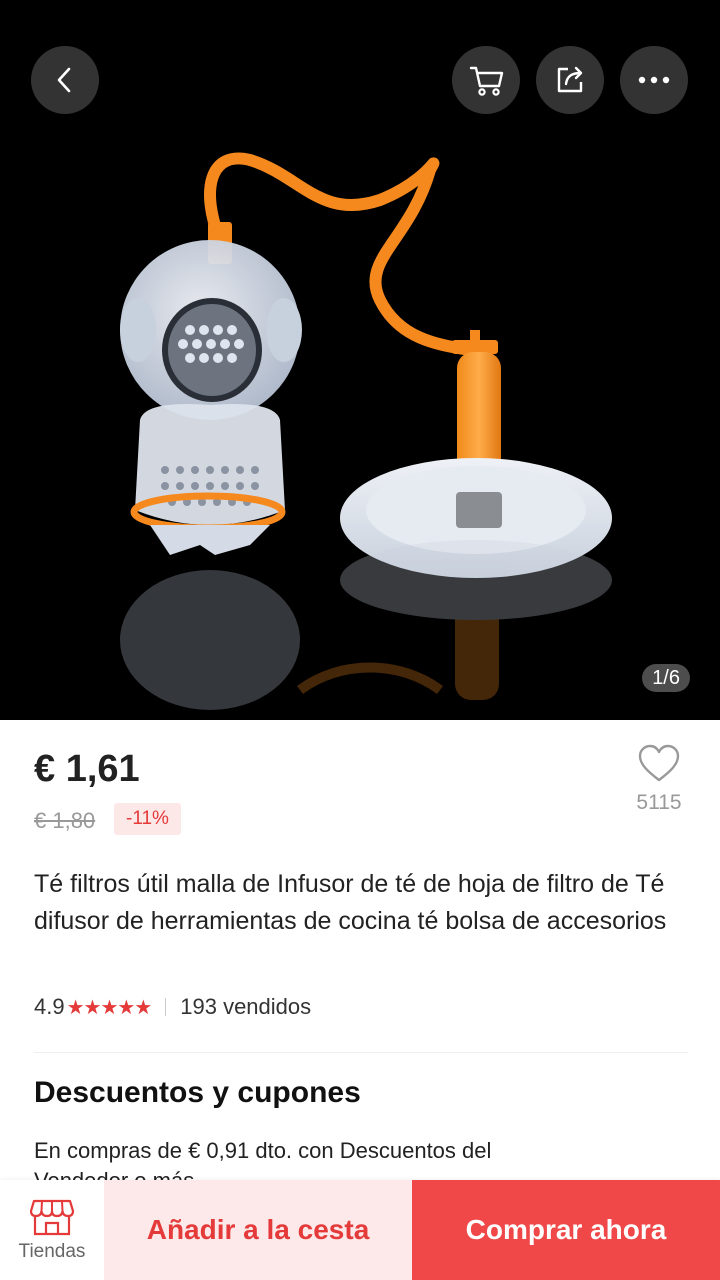  I want to click on buy-now-button: Comprar ahora, so click(566, 1230).